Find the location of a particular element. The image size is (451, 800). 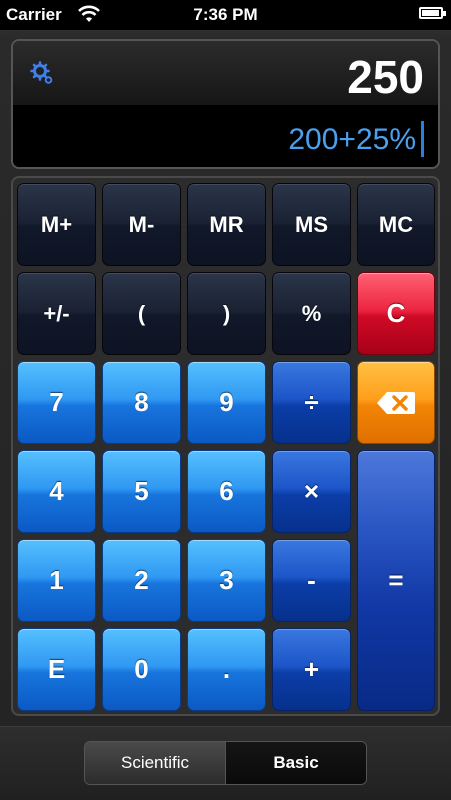

percent-button: % is located at coordinates (311, 313).